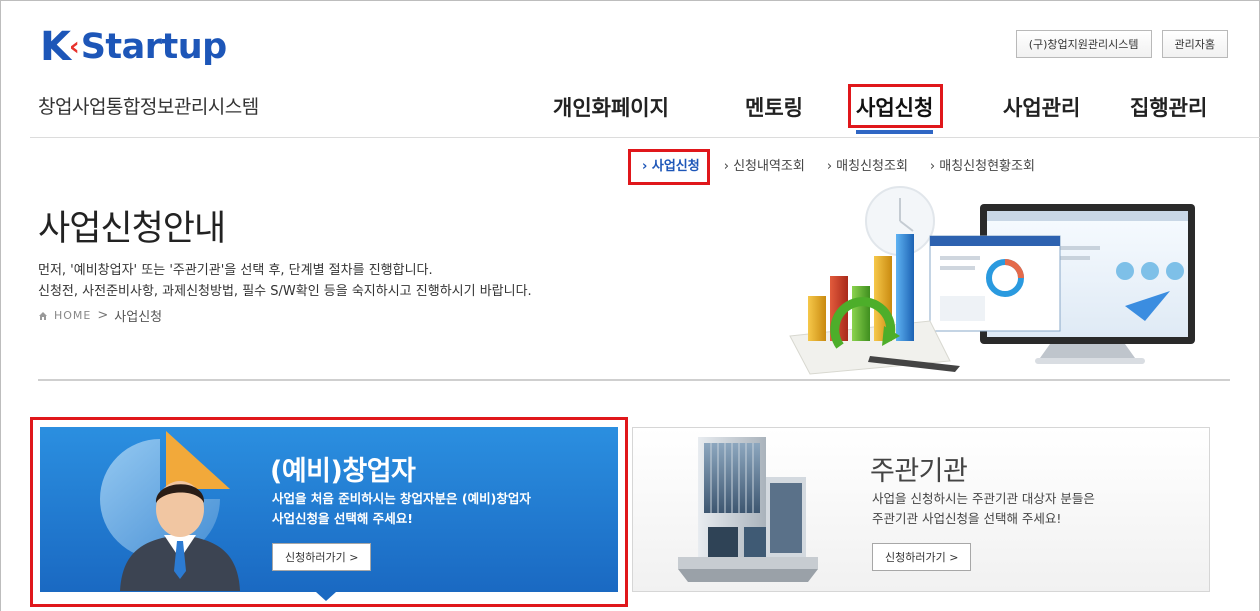  Describe the element at coordinates (55, 47) in the screenshot. I see `logo-k: K` at that location.